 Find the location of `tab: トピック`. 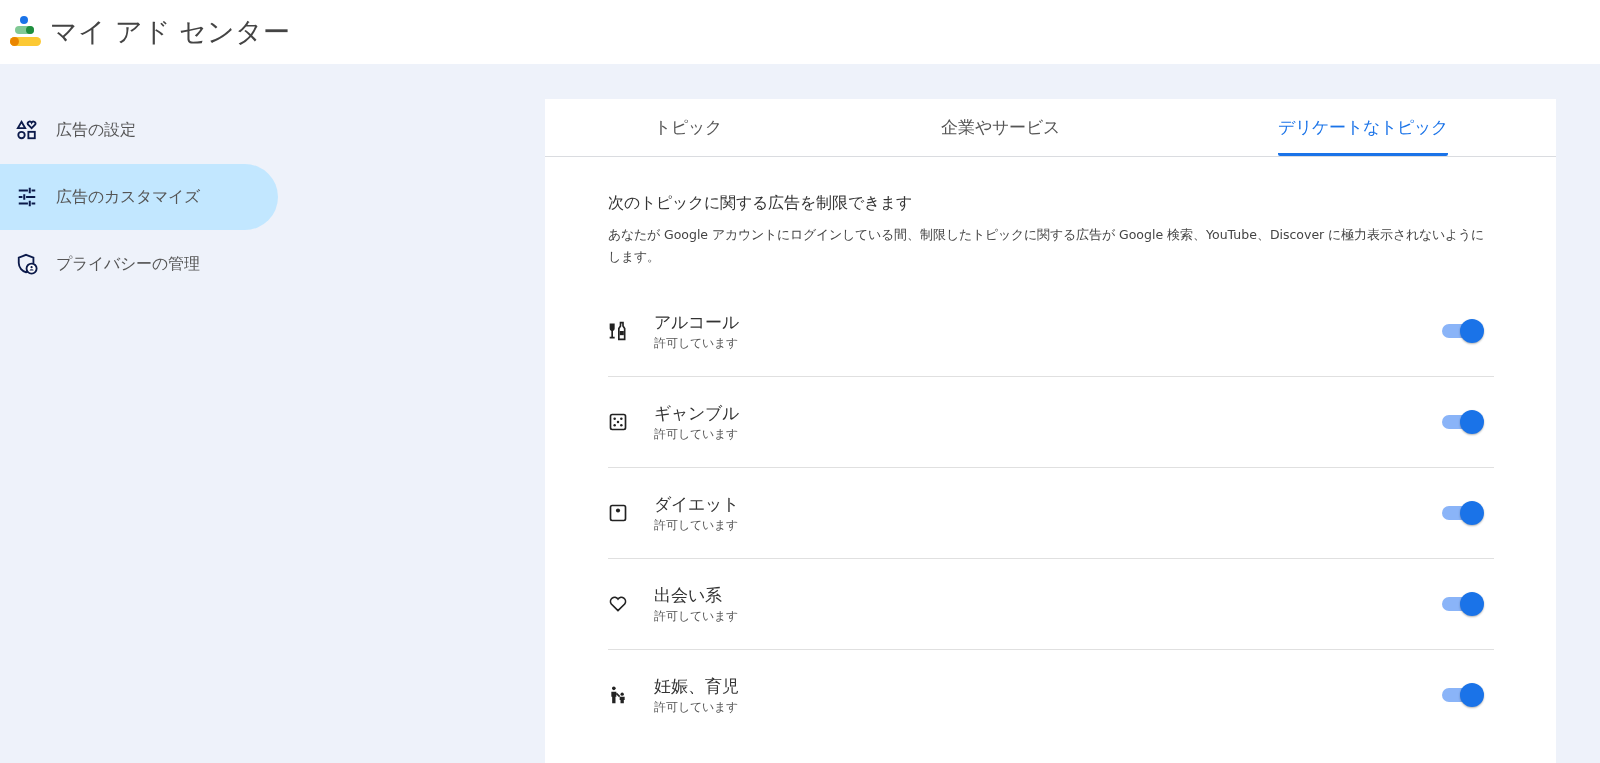

tab: トピック is located at coordinates (688, 127).